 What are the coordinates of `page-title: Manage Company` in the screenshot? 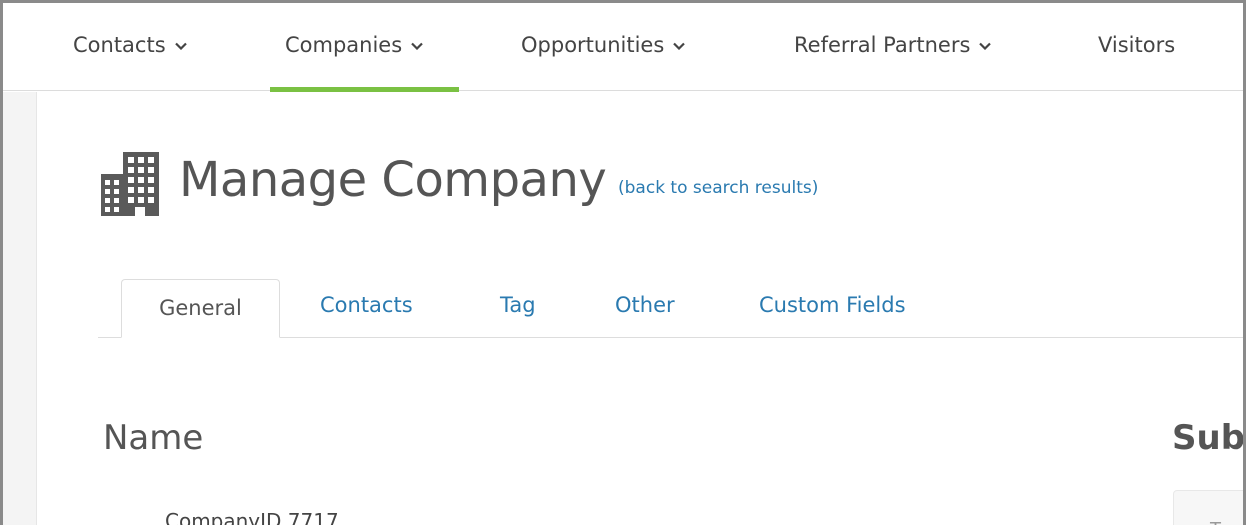 It's located at (393, 180).